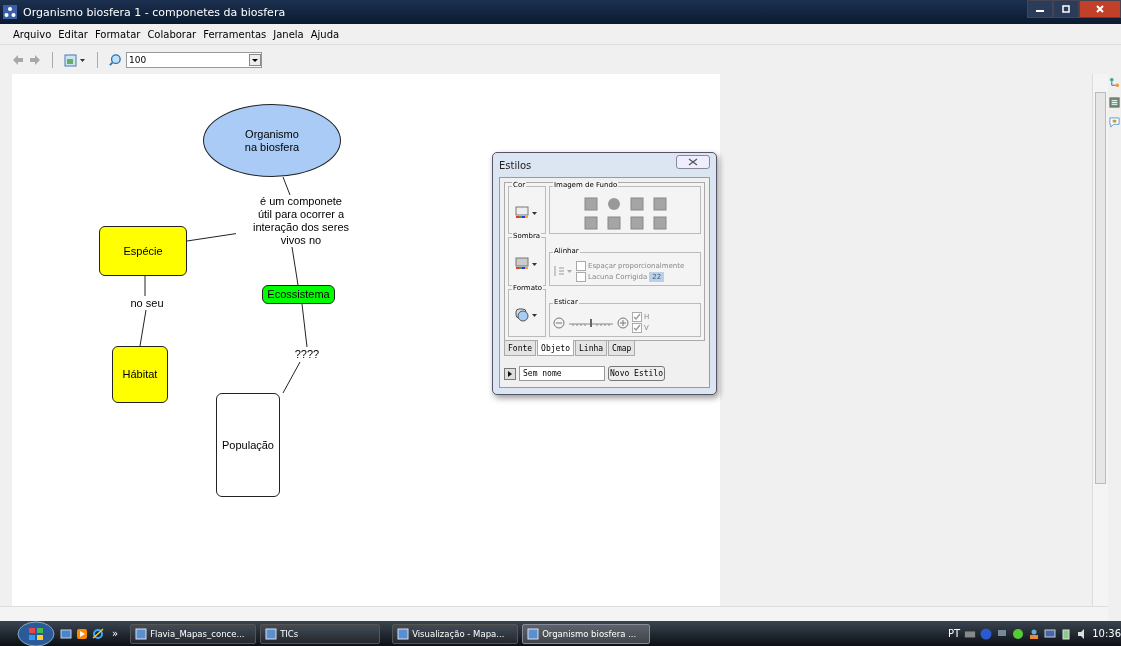 This screenshot has height=646, width=1121. What do you see at coordinates (36, 633) in the screenshot?
I see `start-button` at bounding box center [36, 633].